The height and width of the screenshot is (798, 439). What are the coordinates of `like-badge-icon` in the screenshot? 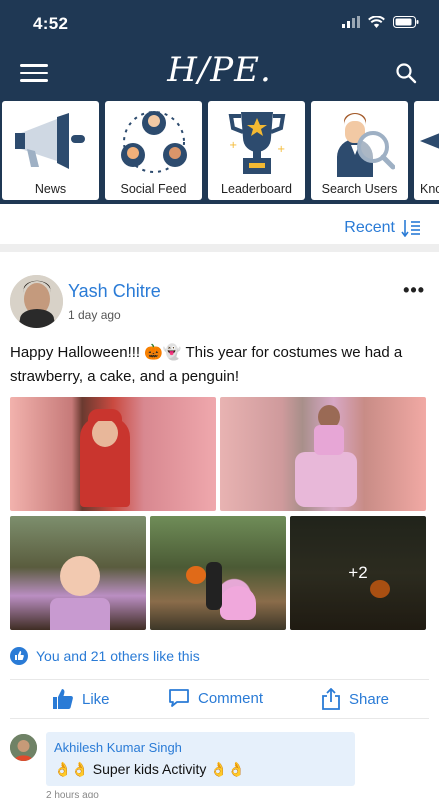 It's located at (19, 656).